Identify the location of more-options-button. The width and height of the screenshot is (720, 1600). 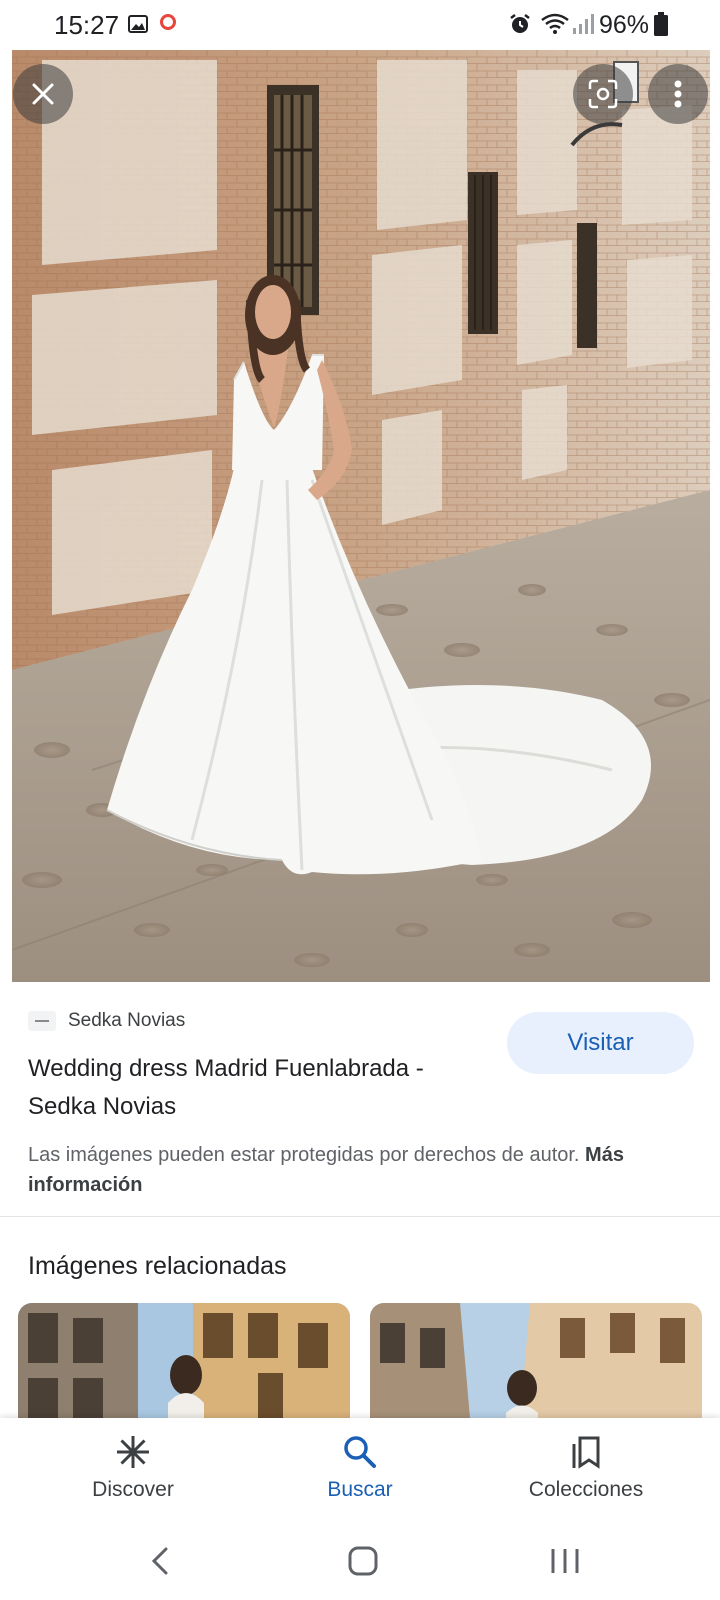
(678, 94).